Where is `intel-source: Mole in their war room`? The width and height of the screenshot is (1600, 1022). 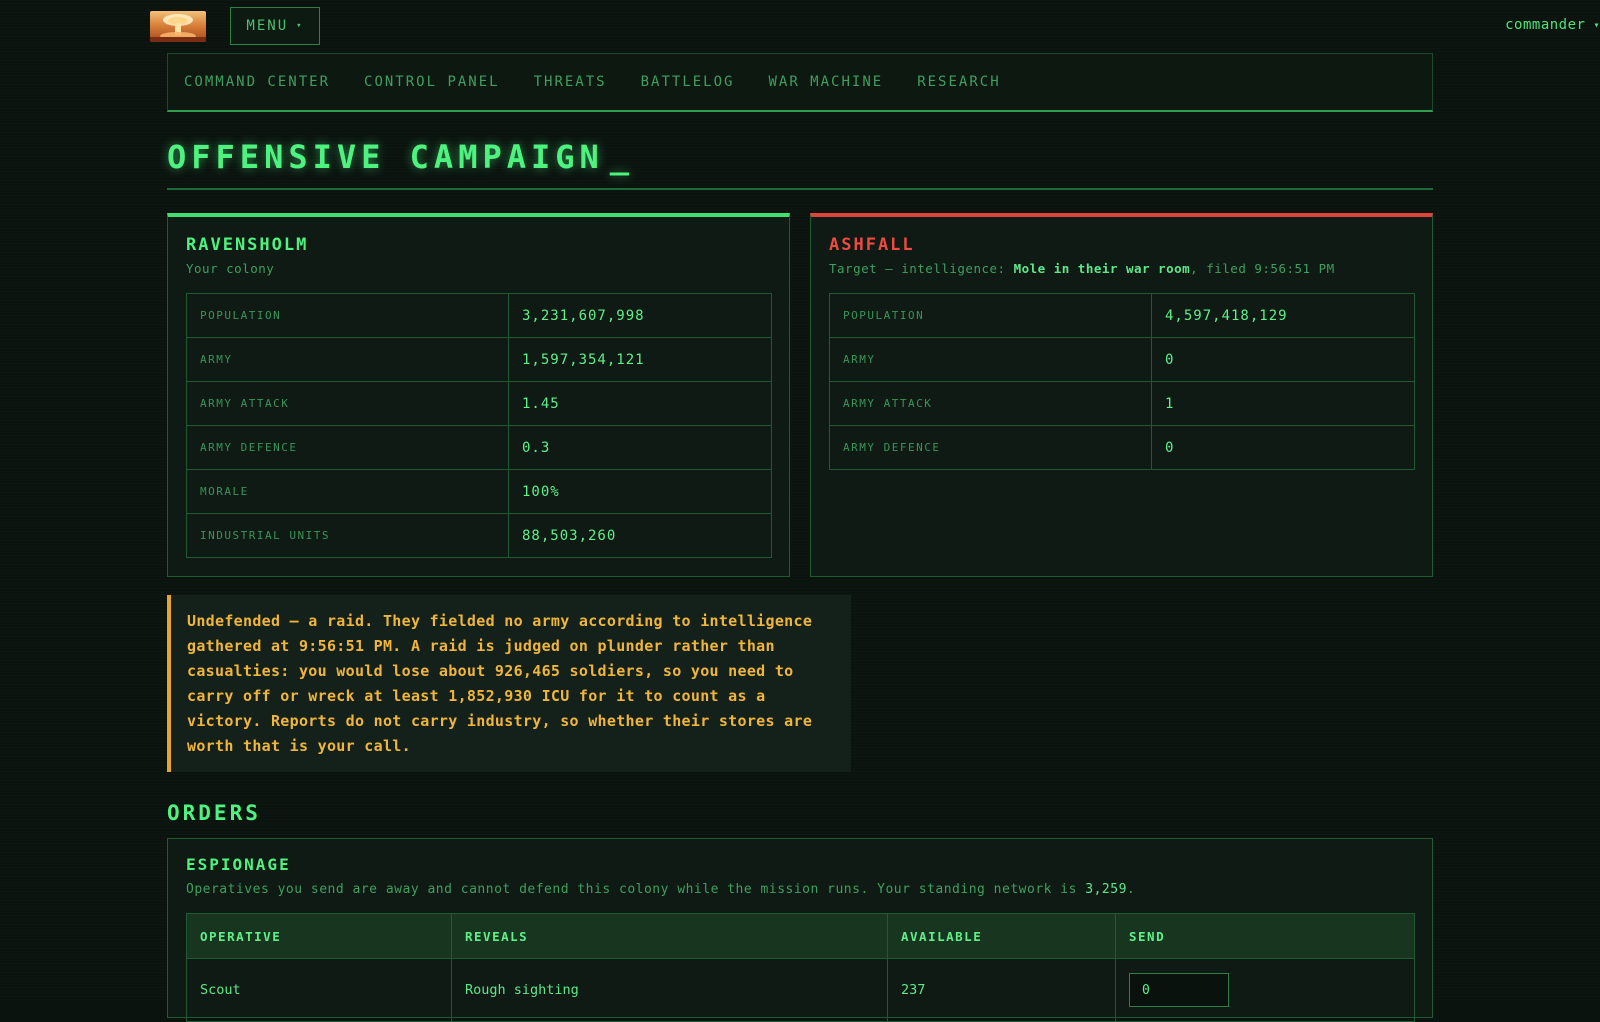 intel-source: Mole in their war room is located at coordinates (1102, 268).